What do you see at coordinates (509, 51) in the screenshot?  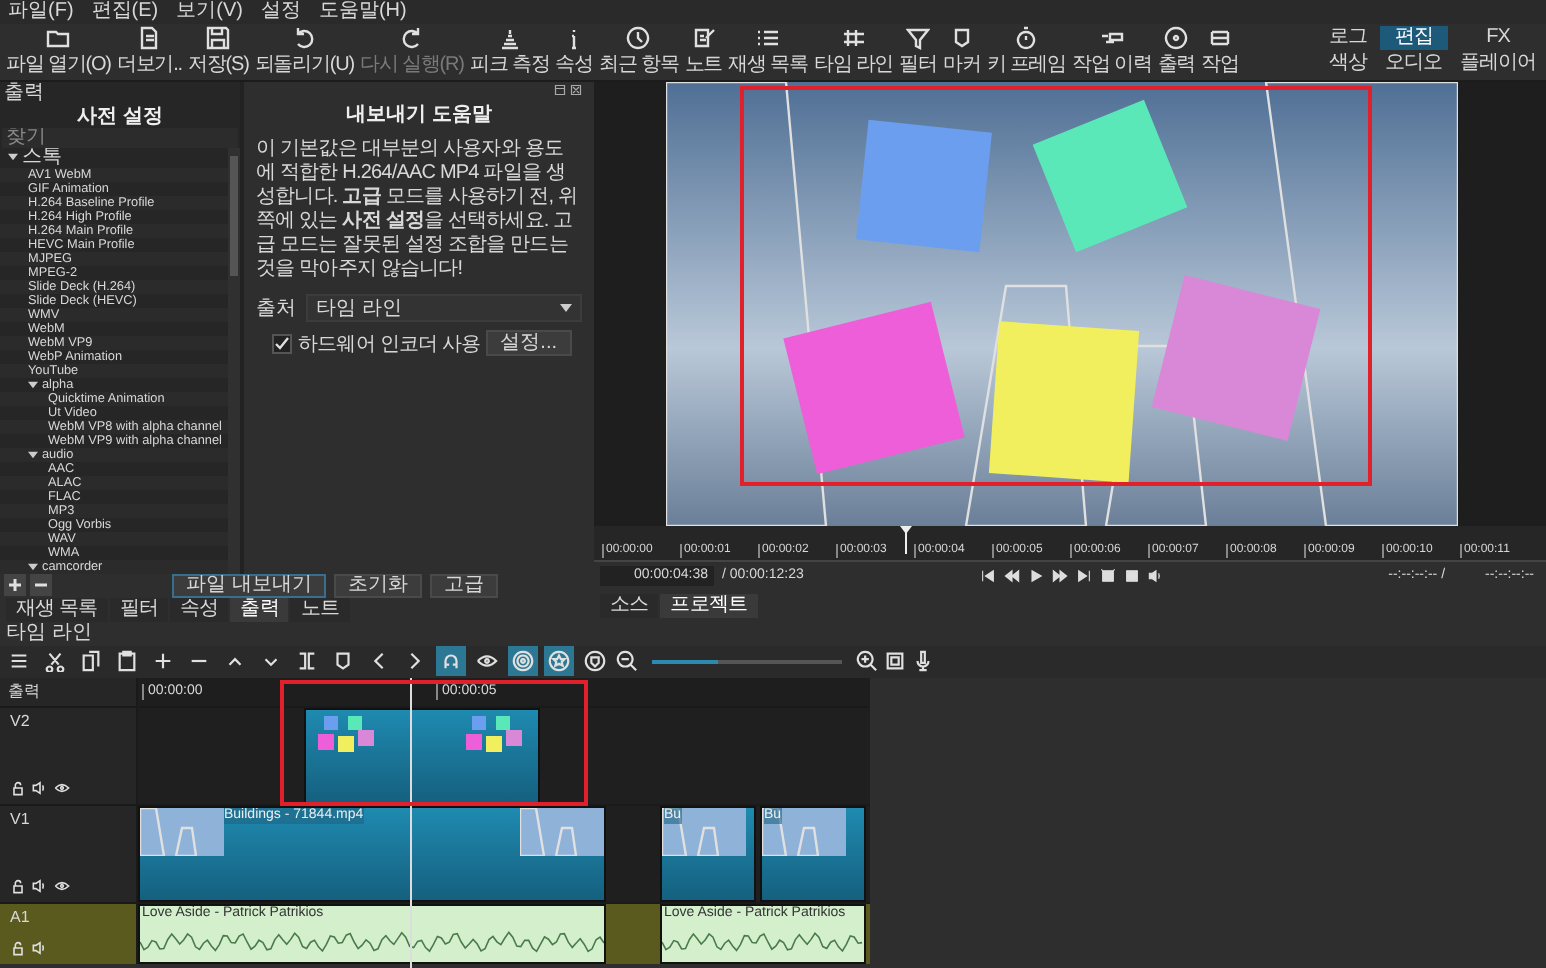 I see `toolbar-button: 피크 측정` at bounding box center [509, 51].